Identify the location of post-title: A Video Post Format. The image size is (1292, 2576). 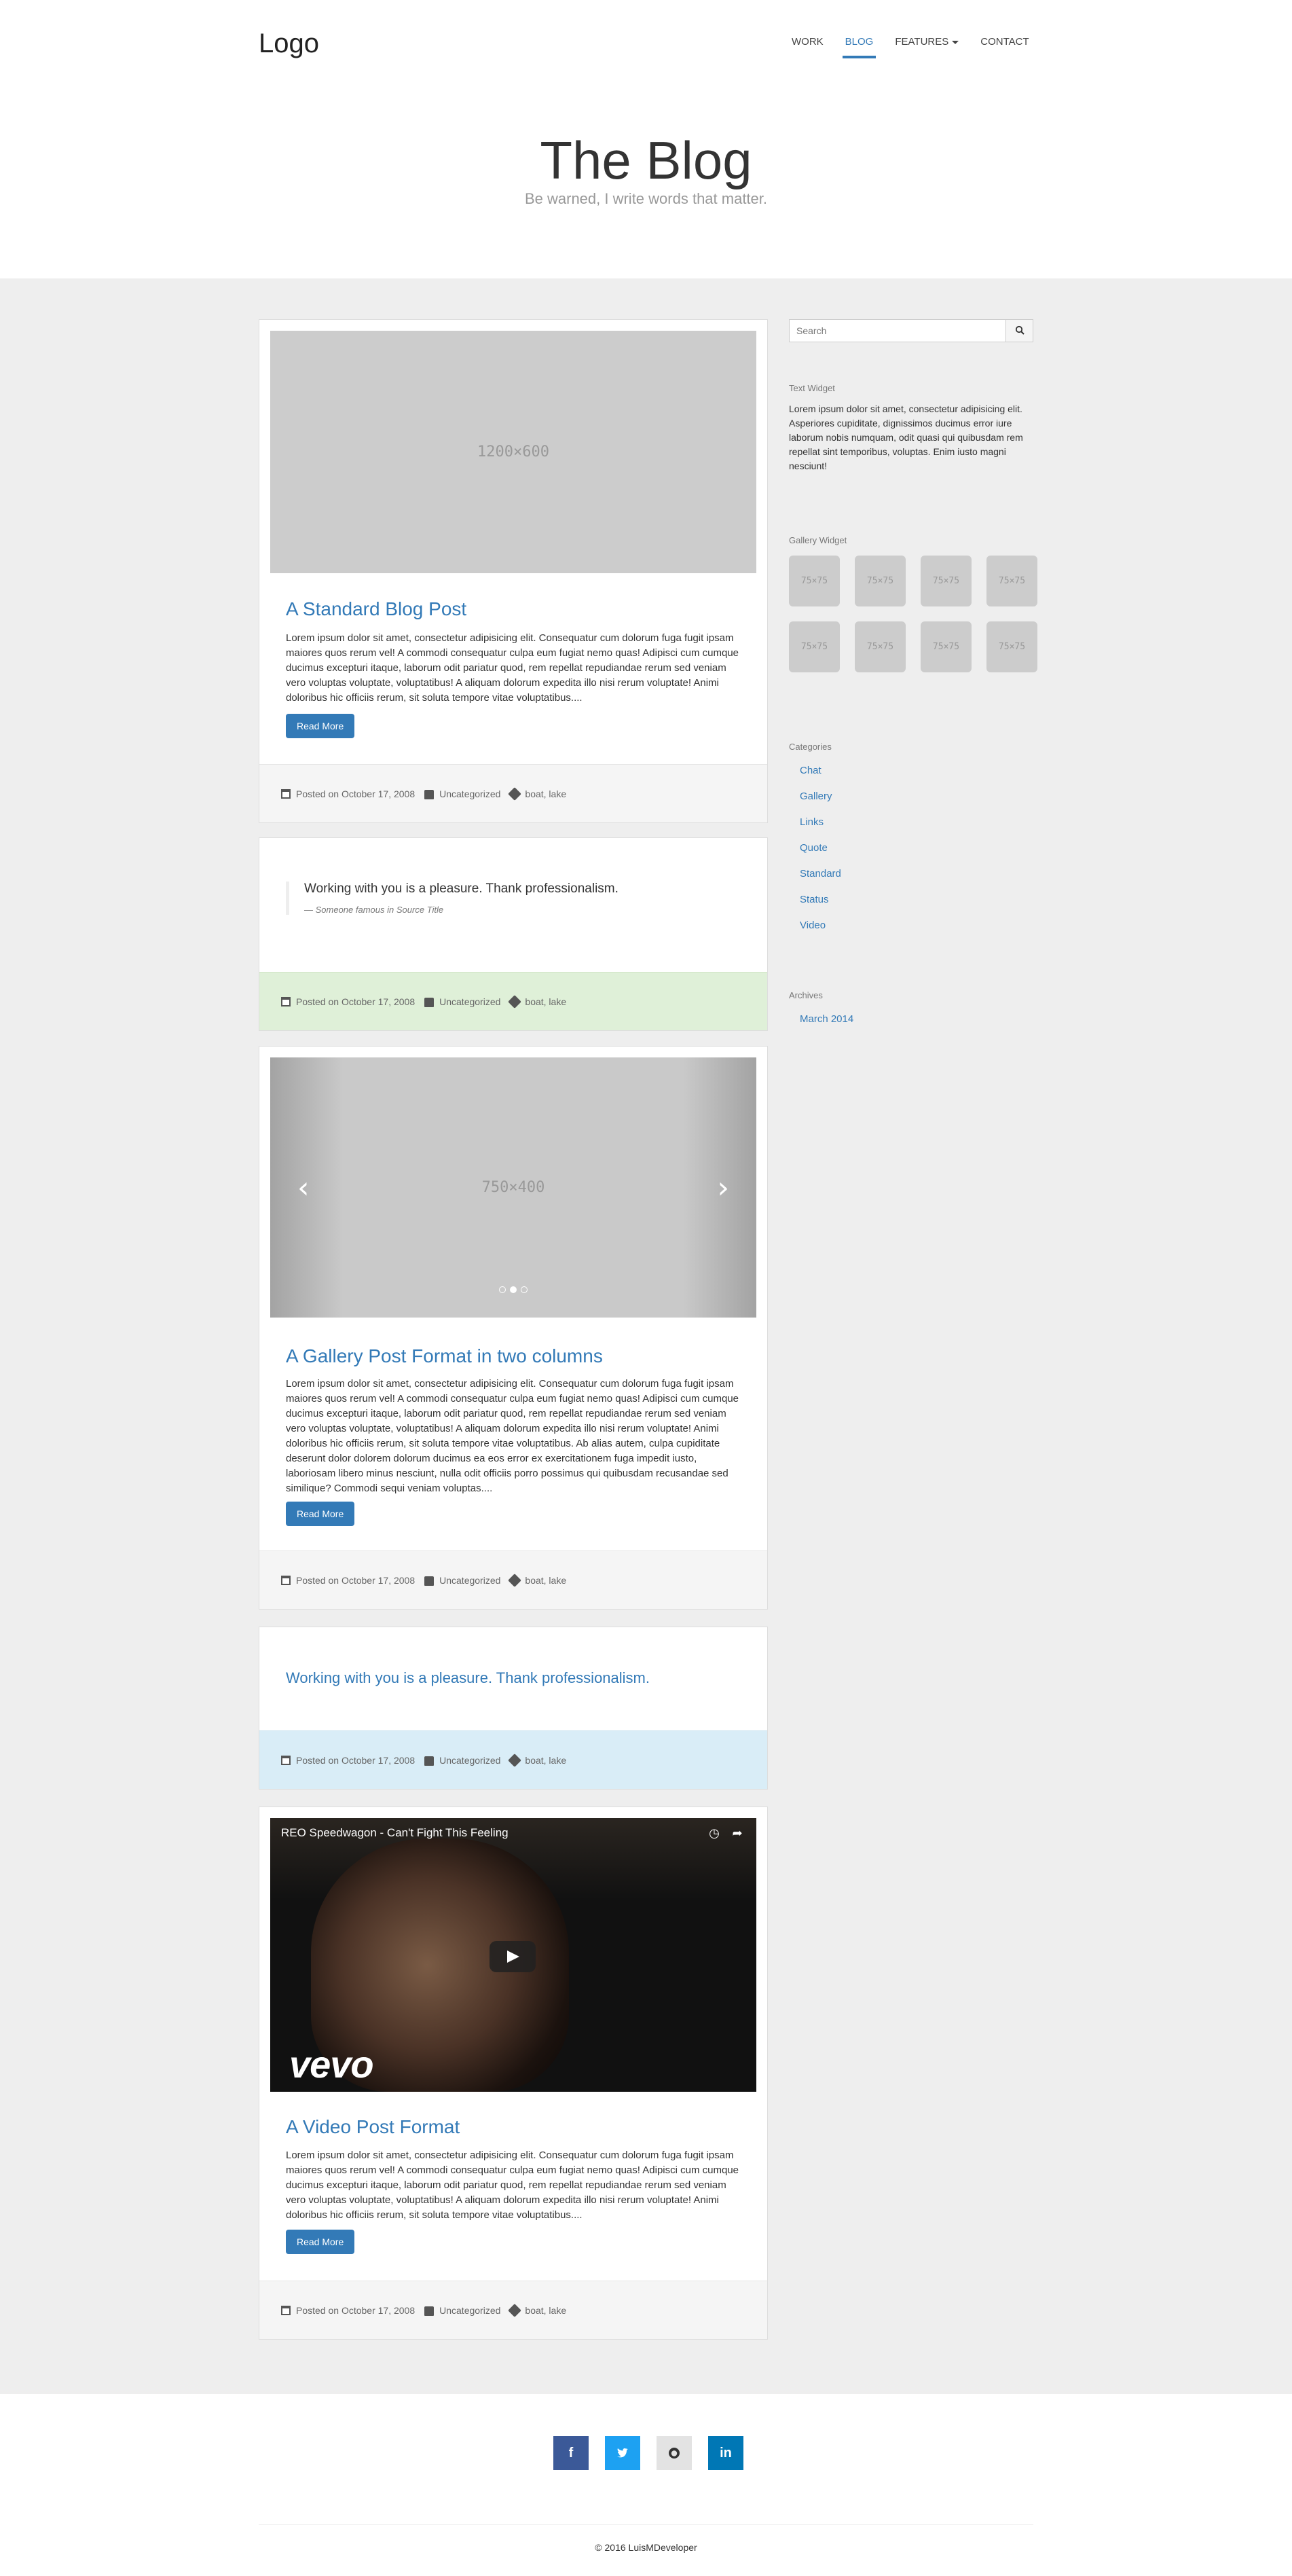
(373, 2127).